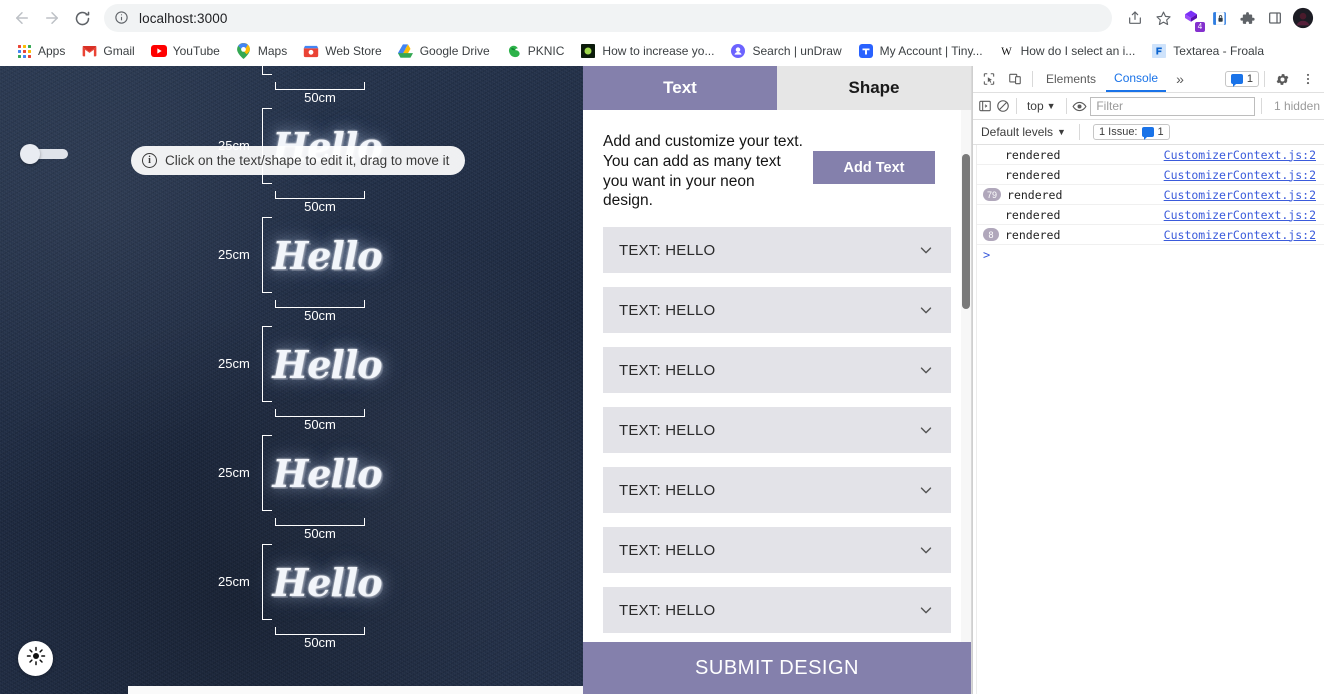 The width and height of the screenshot is (1324, 694). Describe the element at coordinates (52, 18) in the screenshot. I see `forward-button` at that location.